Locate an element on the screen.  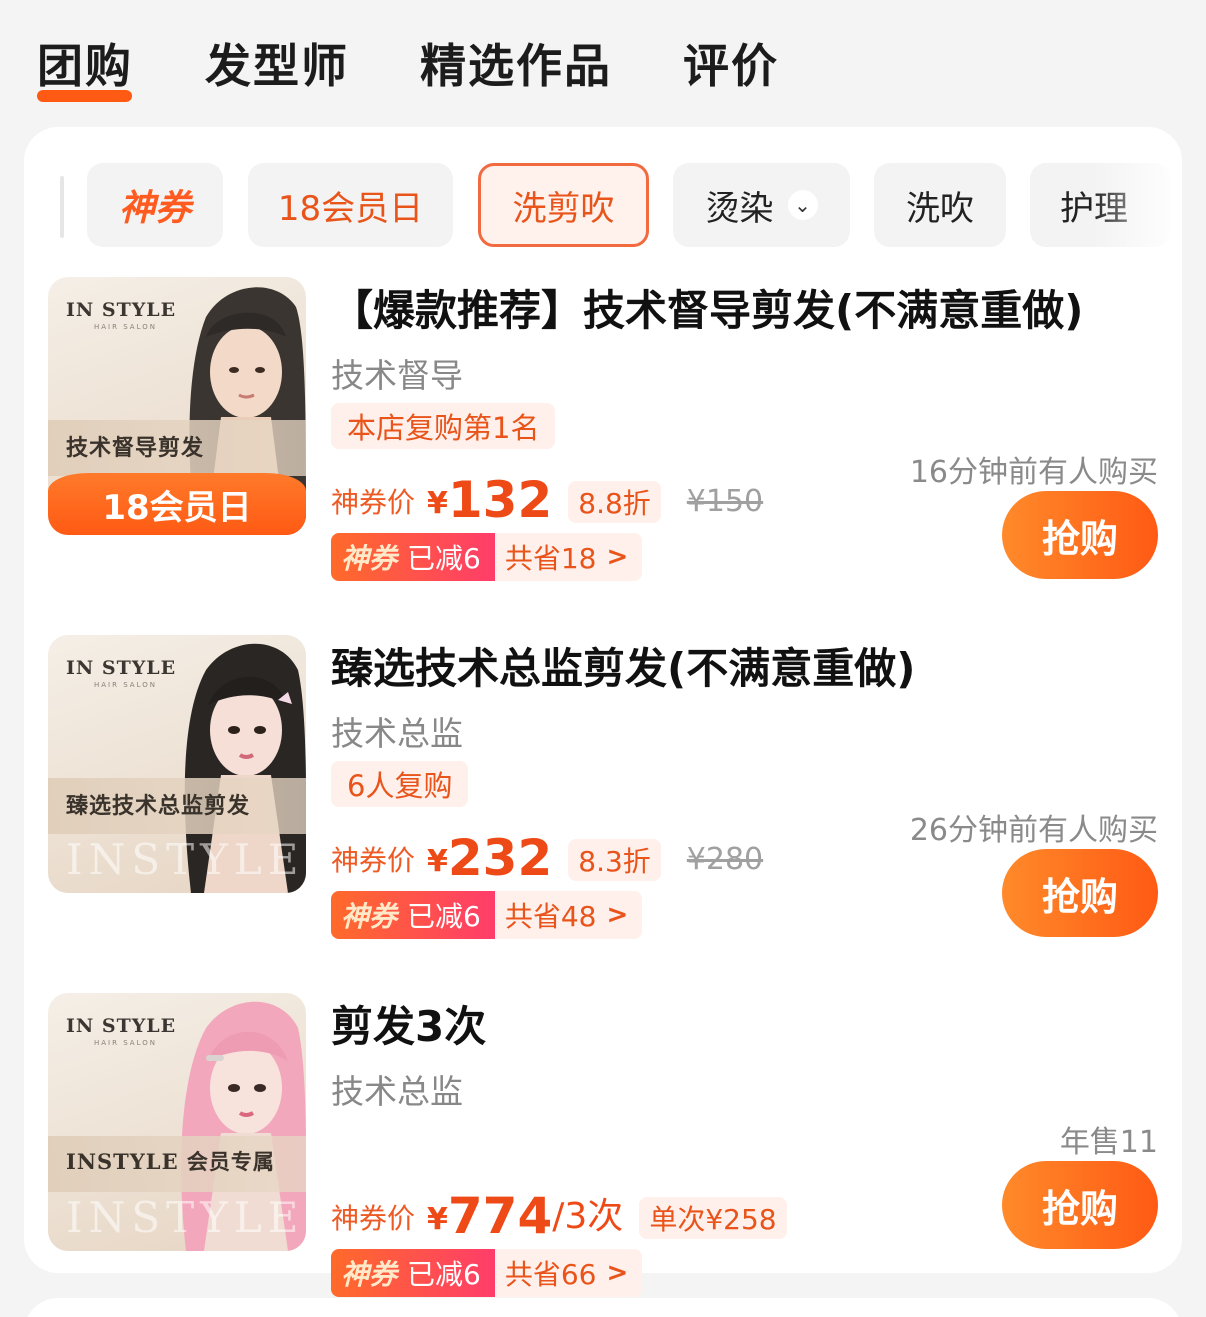
total-saved-text: 共省48 is located at coordinates (550, 916).